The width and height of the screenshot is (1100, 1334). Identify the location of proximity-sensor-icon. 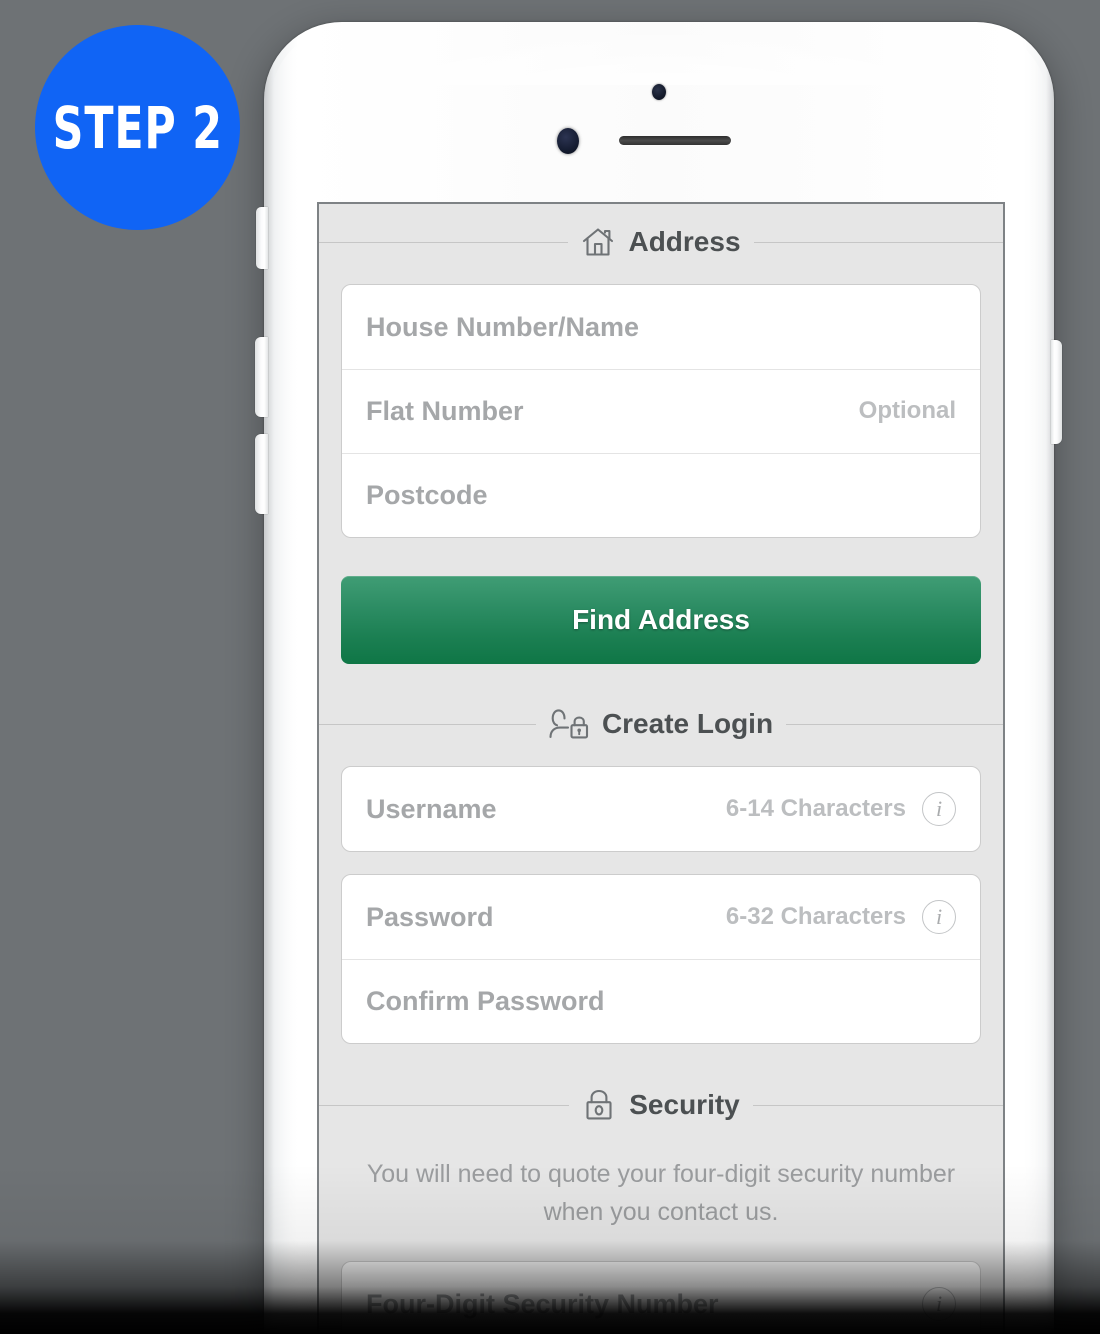
(568, 141).